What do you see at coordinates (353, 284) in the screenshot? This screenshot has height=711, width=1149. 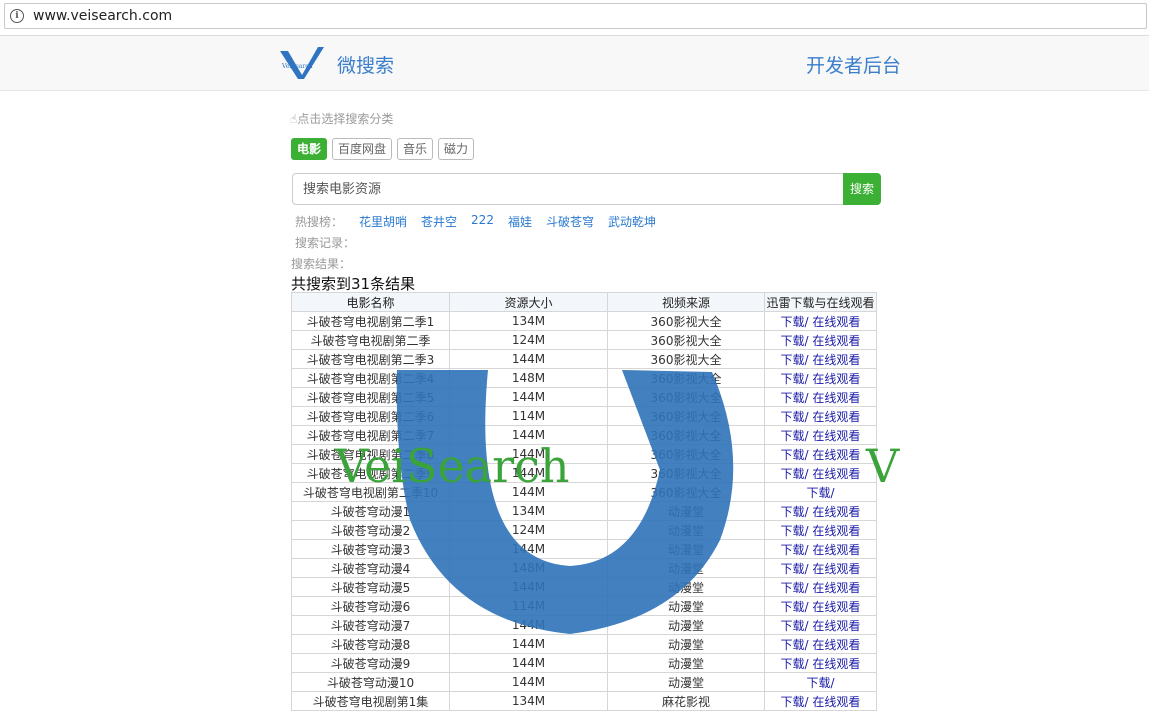 I see `results-count: 共搜索到31条结果` at bounding box center [353, 284].